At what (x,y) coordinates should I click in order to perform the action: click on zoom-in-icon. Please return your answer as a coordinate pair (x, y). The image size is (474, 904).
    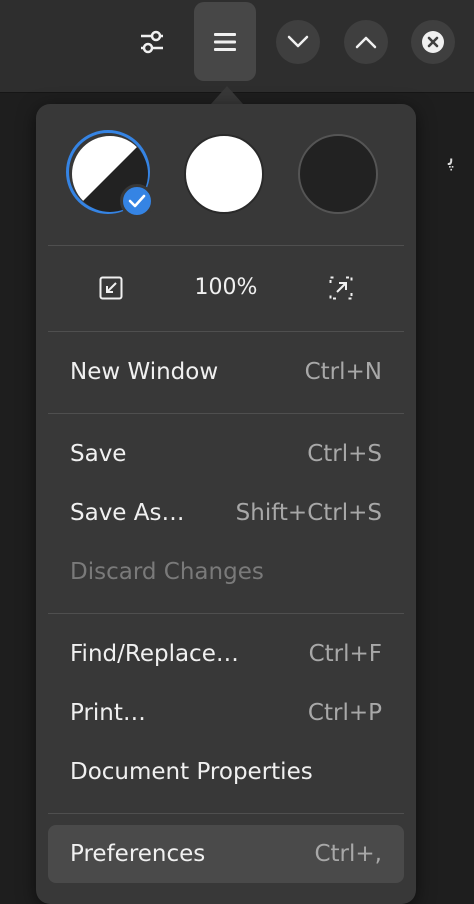
    Looking at the image, I should click on (341, 288).